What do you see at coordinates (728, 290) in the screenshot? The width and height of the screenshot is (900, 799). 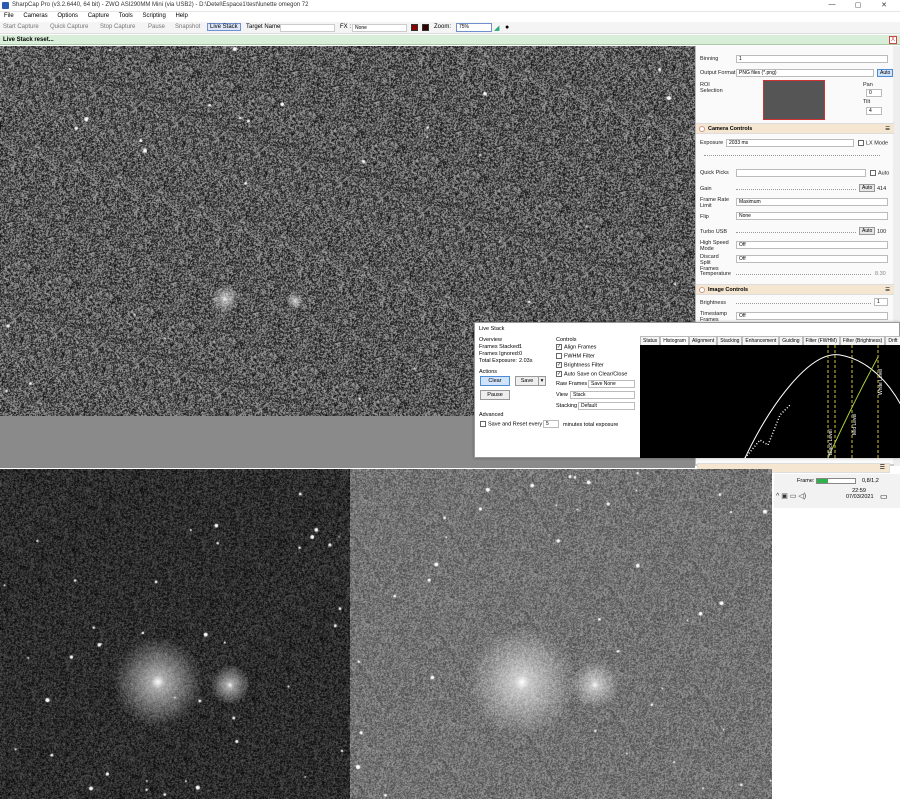 I see `image-controls-title: Image Controls` at bounding box center [728, 290].